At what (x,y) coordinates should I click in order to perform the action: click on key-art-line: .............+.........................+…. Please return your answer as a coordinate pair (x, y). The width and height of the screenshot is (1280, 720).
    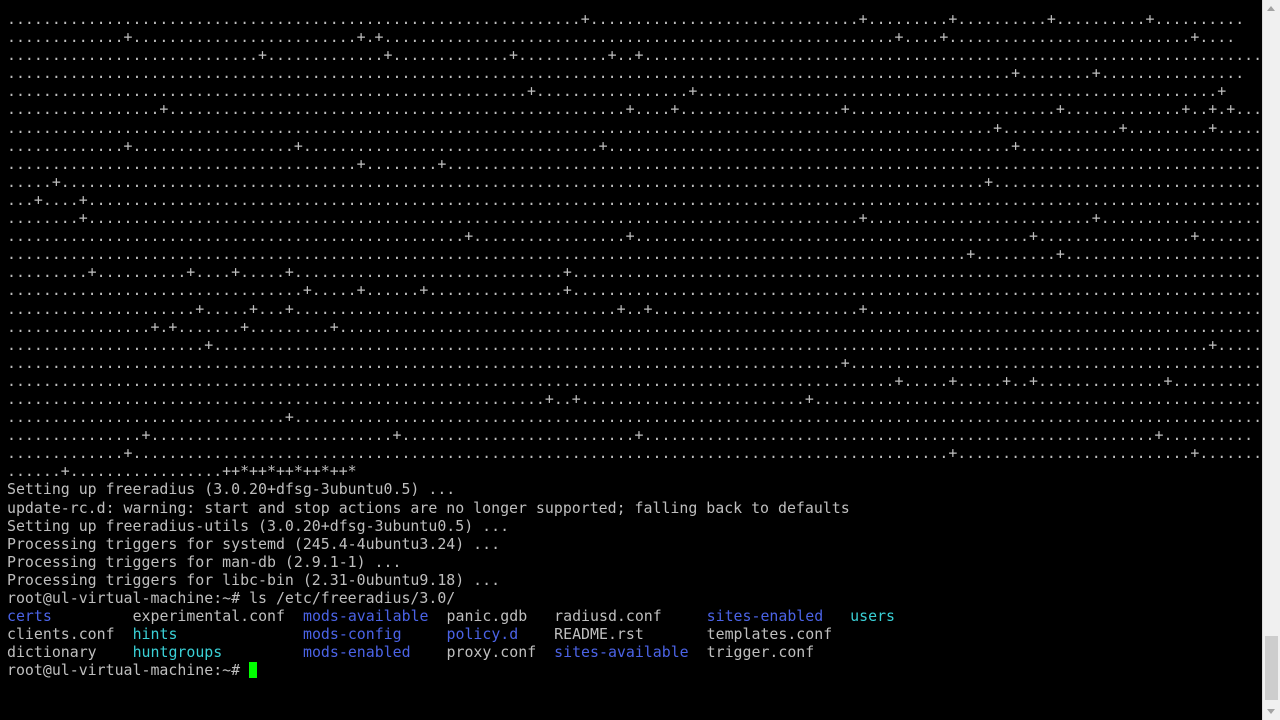
    Looking at the image, I should click on (634, 37).